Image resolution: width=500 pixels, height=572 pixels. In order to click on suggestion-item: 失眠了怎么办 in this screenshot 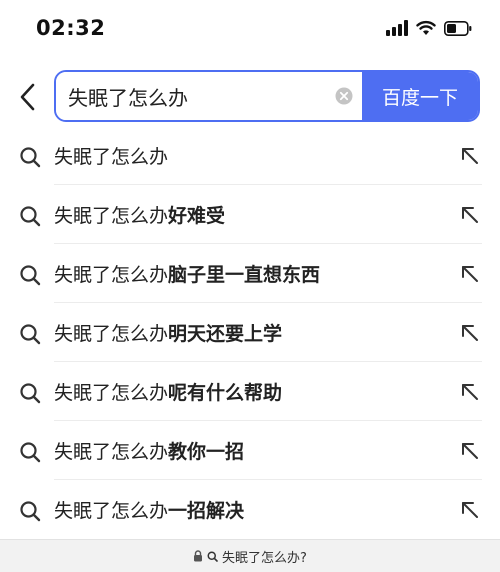, I will do `click(250, 155)`.